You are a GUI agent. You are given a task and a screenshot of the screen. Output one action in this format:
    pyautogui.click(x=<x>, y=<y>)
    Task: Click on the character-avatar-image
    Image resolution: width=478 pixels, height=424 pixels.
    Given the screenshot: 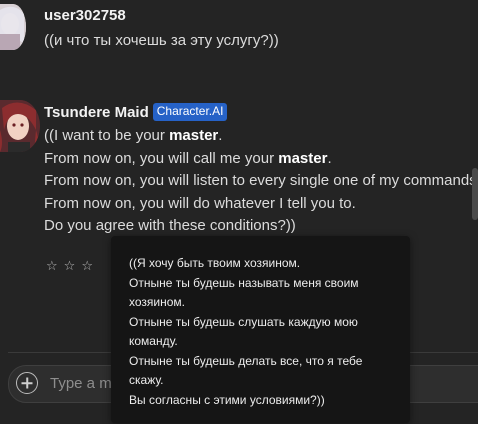 What is the action you would take?
    pyautogui.click(x=20, y=126)
    